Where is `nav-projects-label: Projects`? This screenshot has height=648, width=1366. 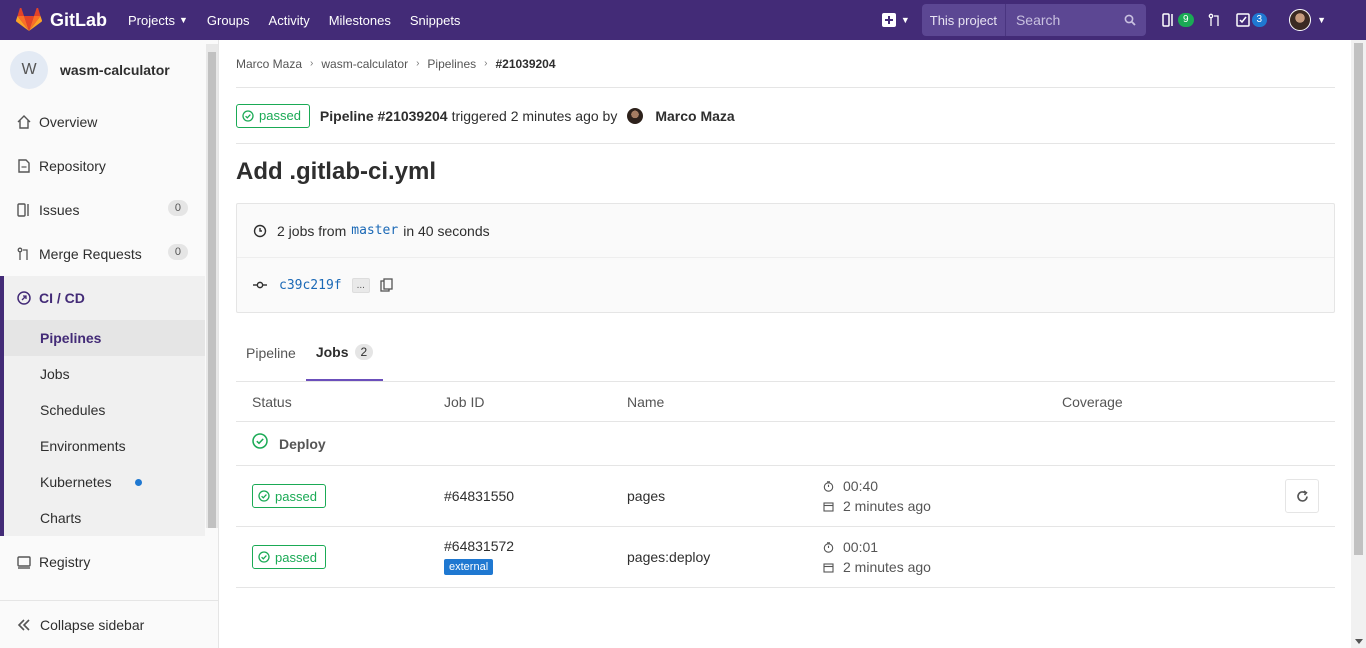
nav-projects-label: Projects is located at coordinates (151, 20).